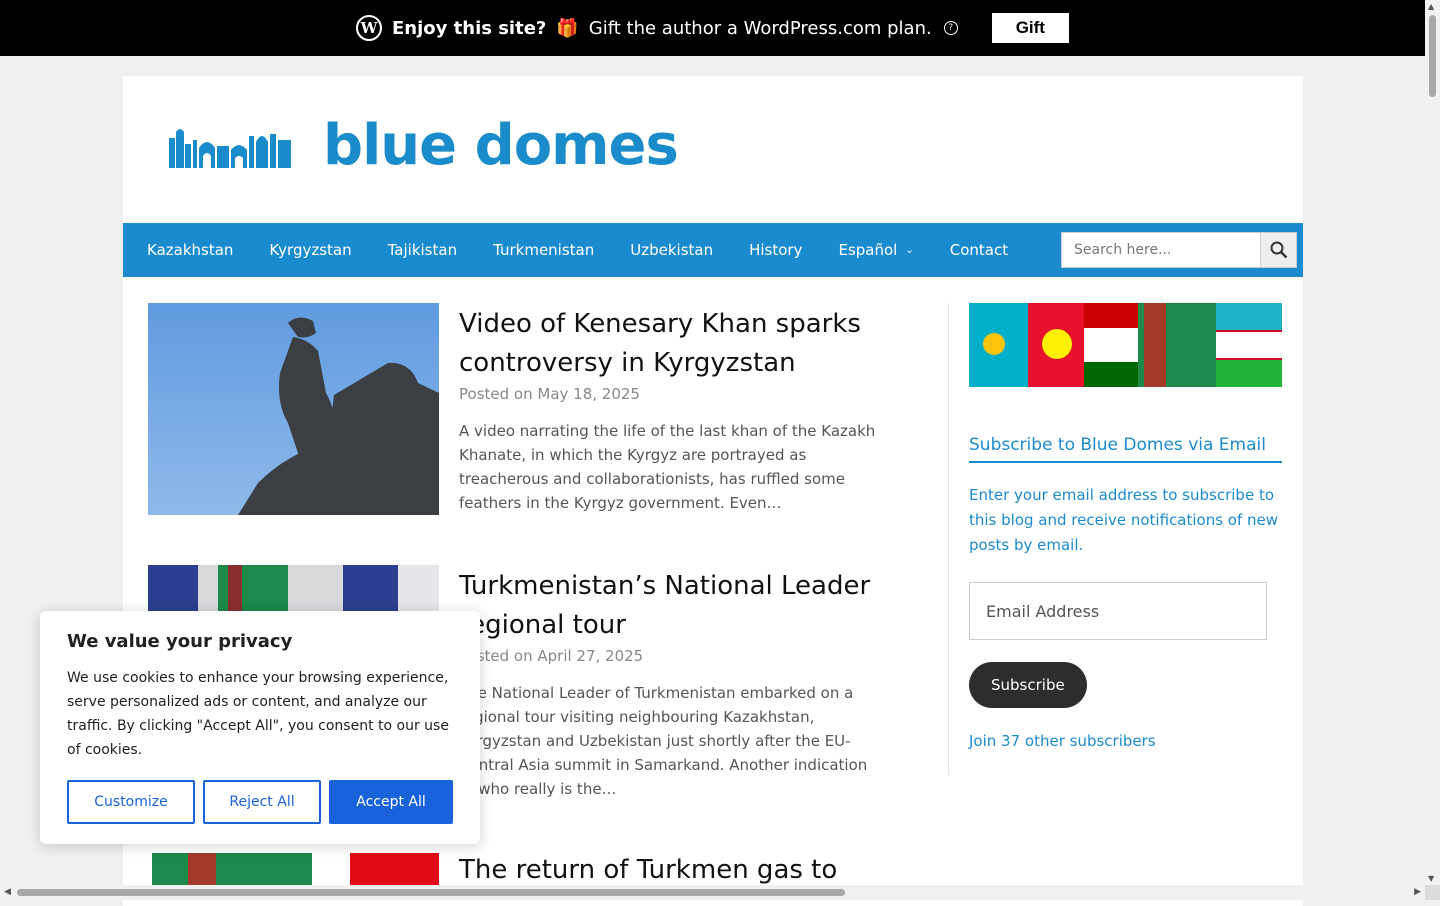 Image resolution: width=1440 pixels, height=906 pixels. I want to click on uzbekistan-flag, so click(1249, 345).